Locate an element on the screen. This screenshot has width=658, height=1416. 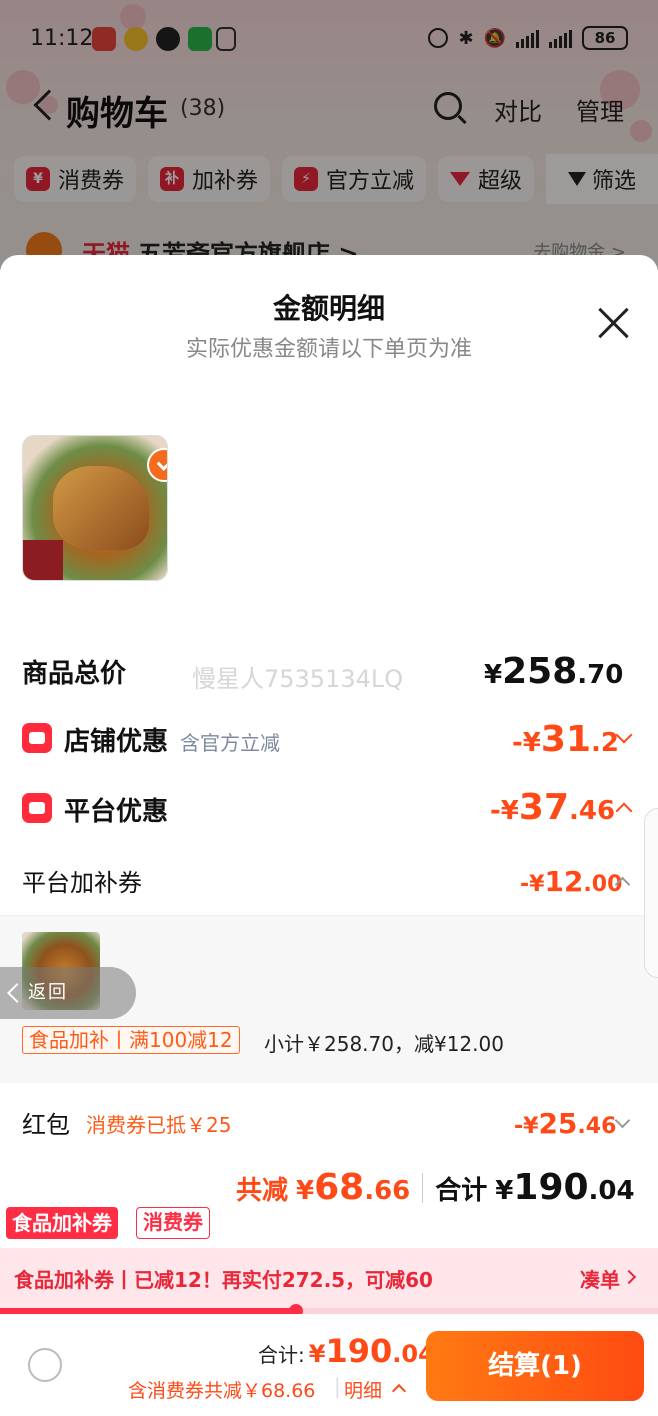
watermark: 慢星人7535134LQ is located at coordinates (298, 679).